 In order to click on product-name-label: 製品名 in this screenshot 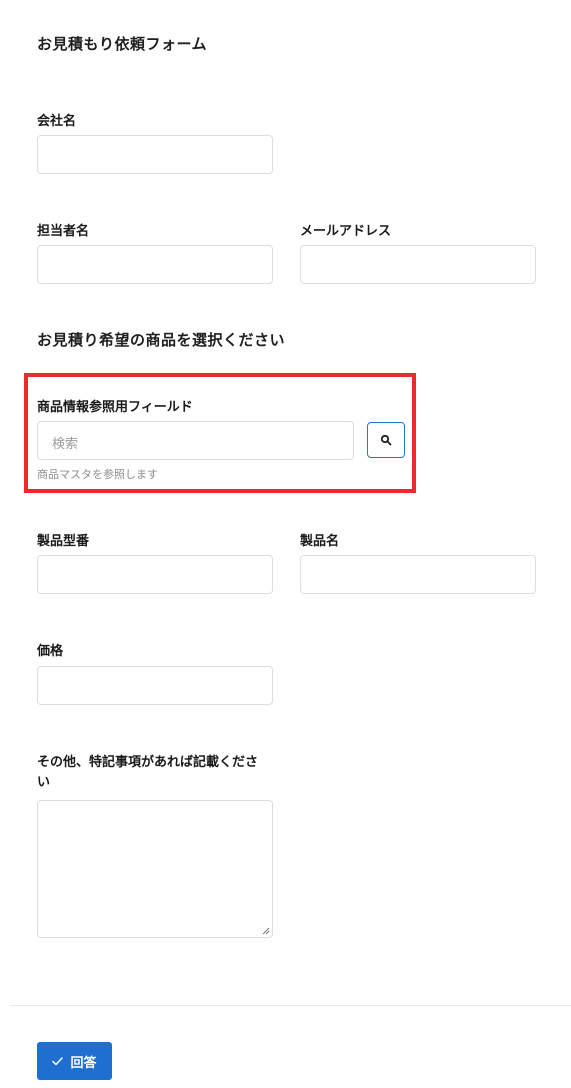, I will do `click(320, 541)`.